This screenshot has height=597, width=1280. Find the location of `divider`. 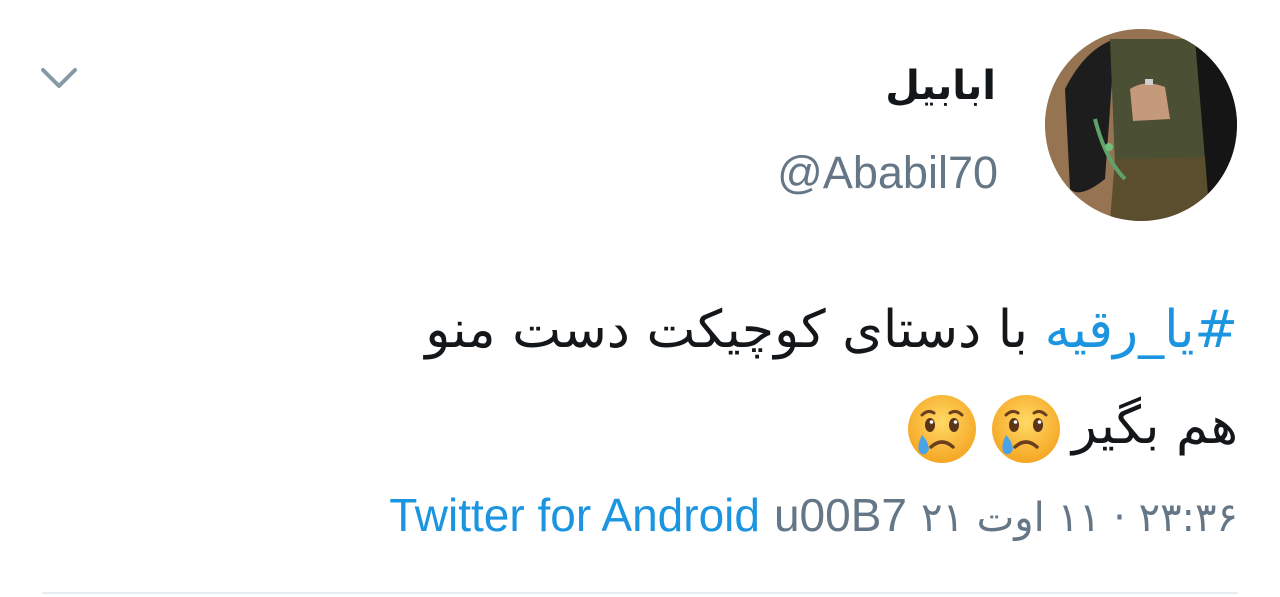

divider is located at coordinates (640, 593).